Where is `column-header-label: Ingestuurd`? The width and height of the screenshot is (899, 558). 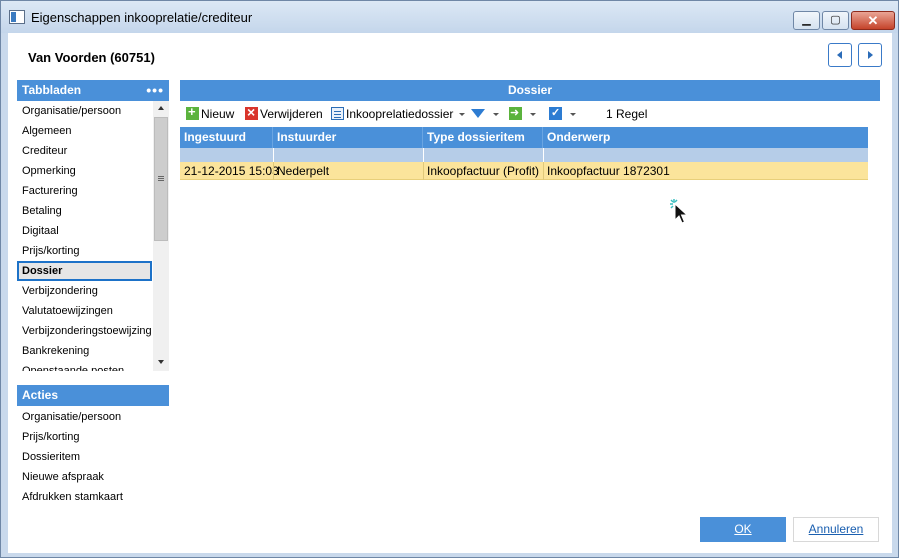 column-header-label: Ingestuurd is located at coordinates (215, 137).